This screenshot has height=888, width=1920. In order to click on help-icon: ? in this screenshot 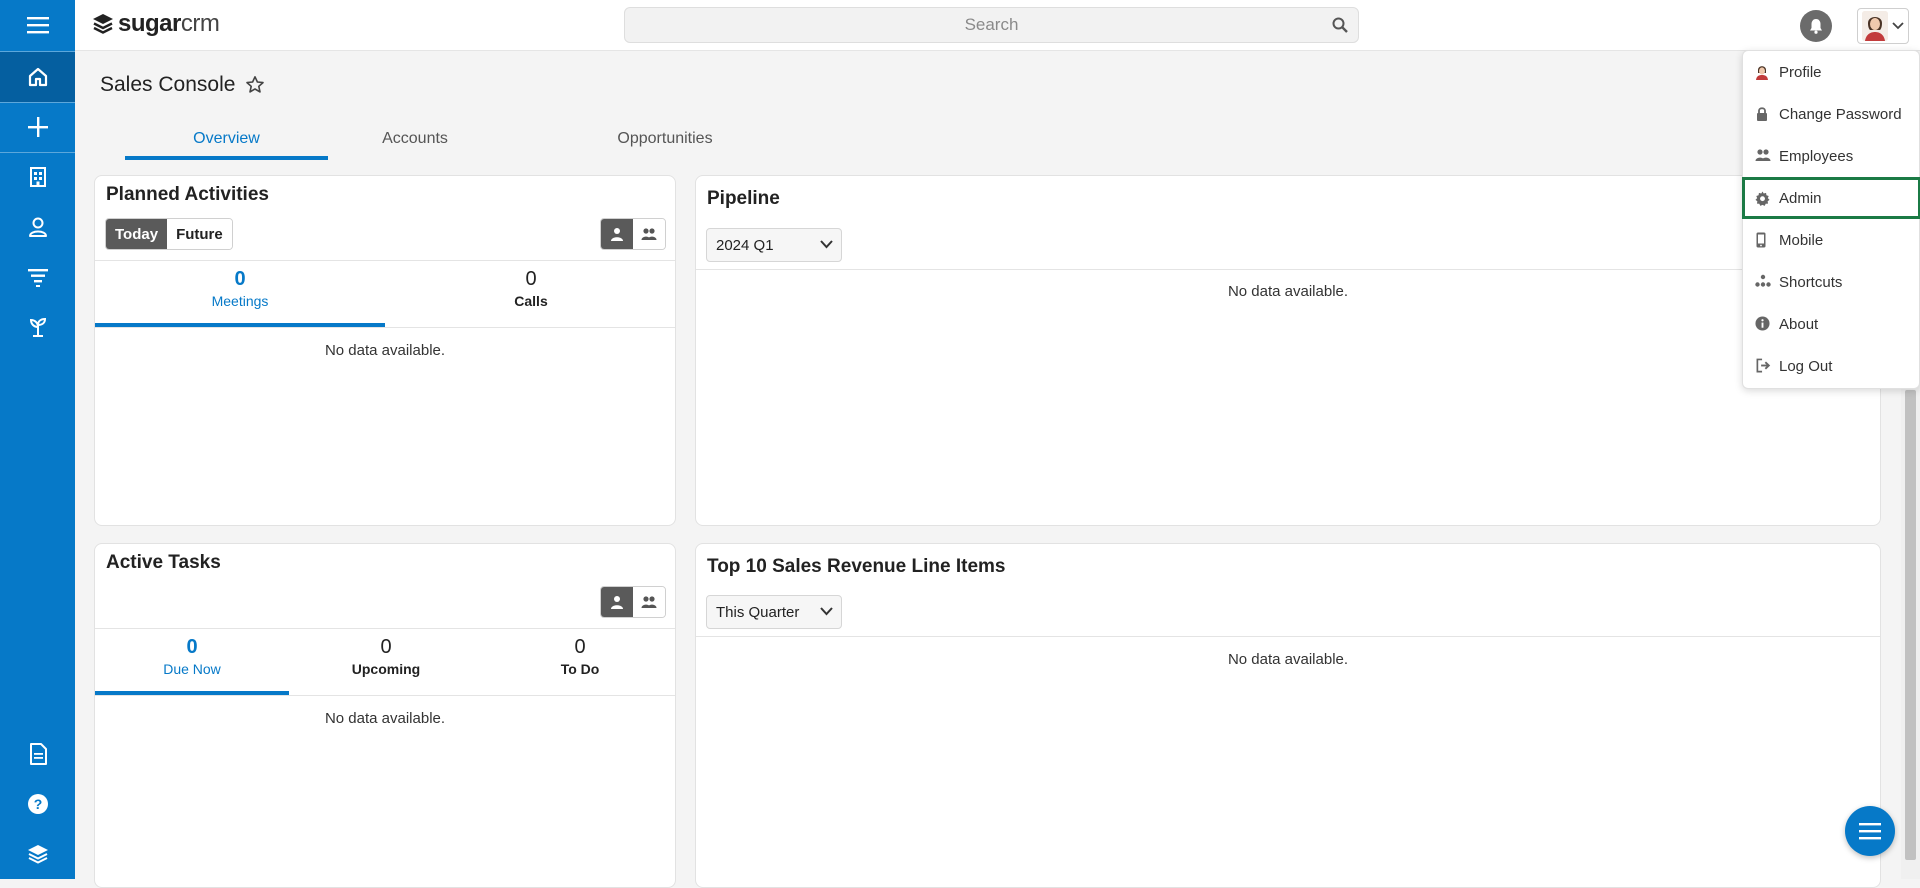, I will do `click(37, 804)`.